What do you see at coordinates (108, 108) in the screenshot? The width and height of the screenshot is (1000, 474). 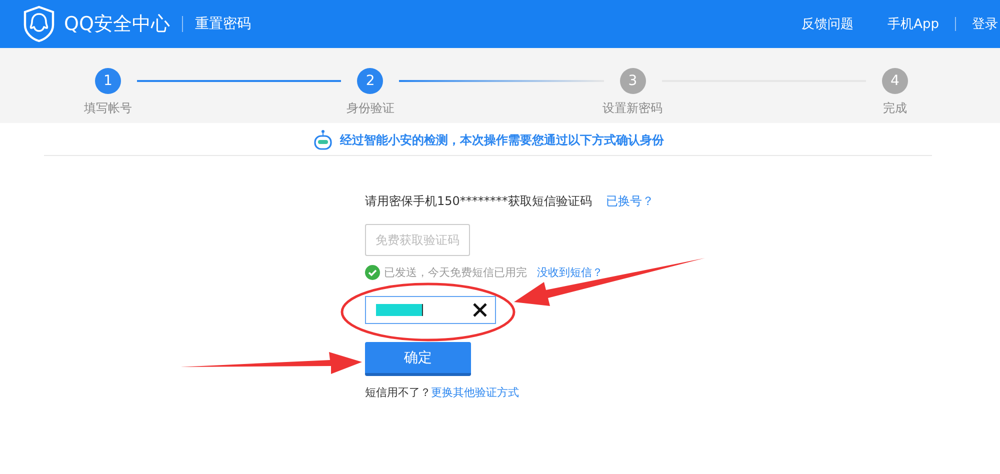 I see `step-label: 填写帐号` at bounding box center [108, 108].